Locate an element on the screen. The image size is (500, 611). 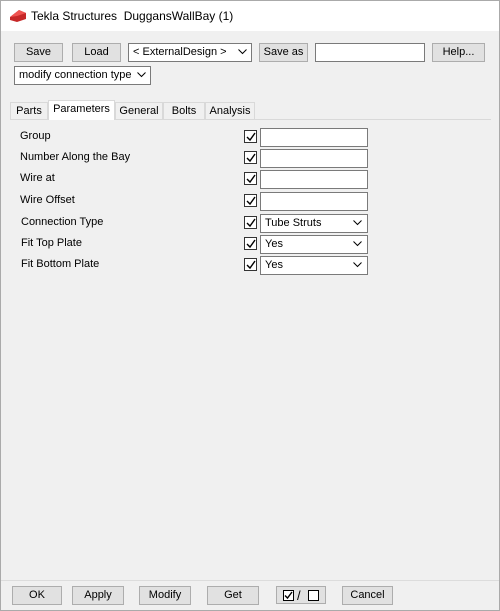
fit-bottom-plate-value: Yes is located at coordinates (274, 265).